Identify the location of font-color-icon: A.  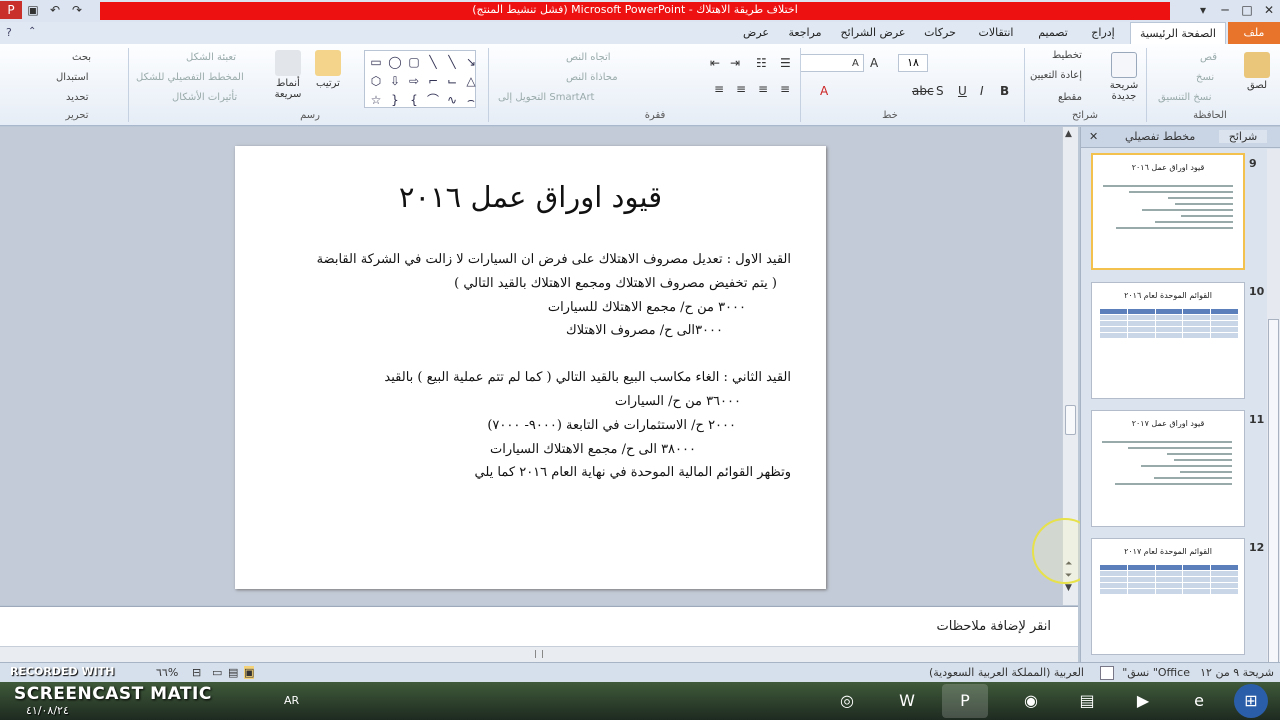
(824, 91).